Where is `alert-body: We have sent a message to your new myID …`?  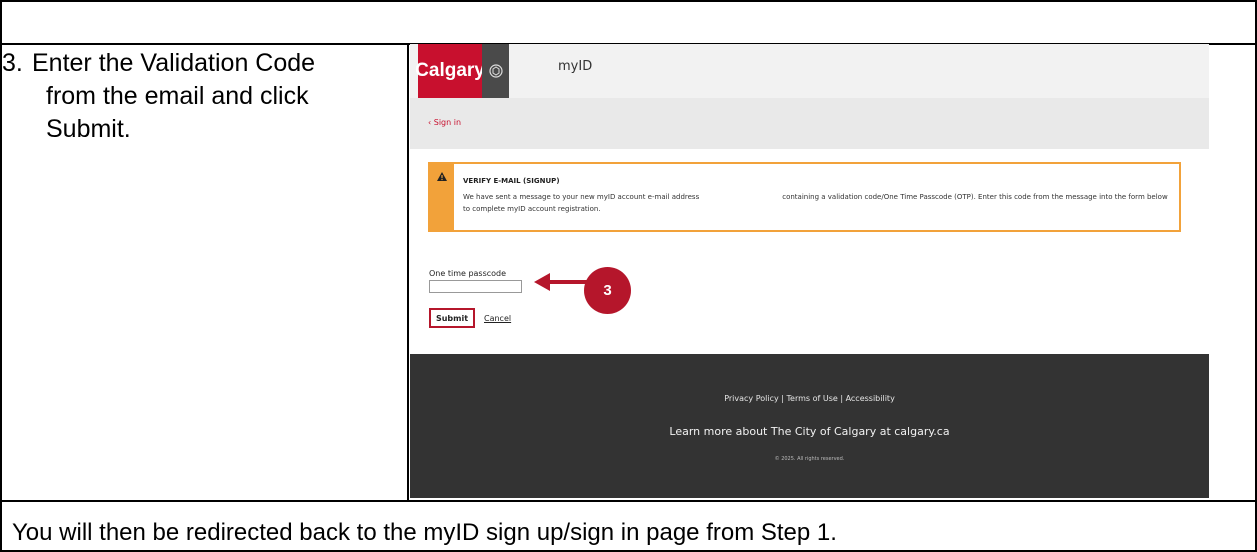 alert-body: We have sent a message to your new myID … is located at coordinates (815, 203).